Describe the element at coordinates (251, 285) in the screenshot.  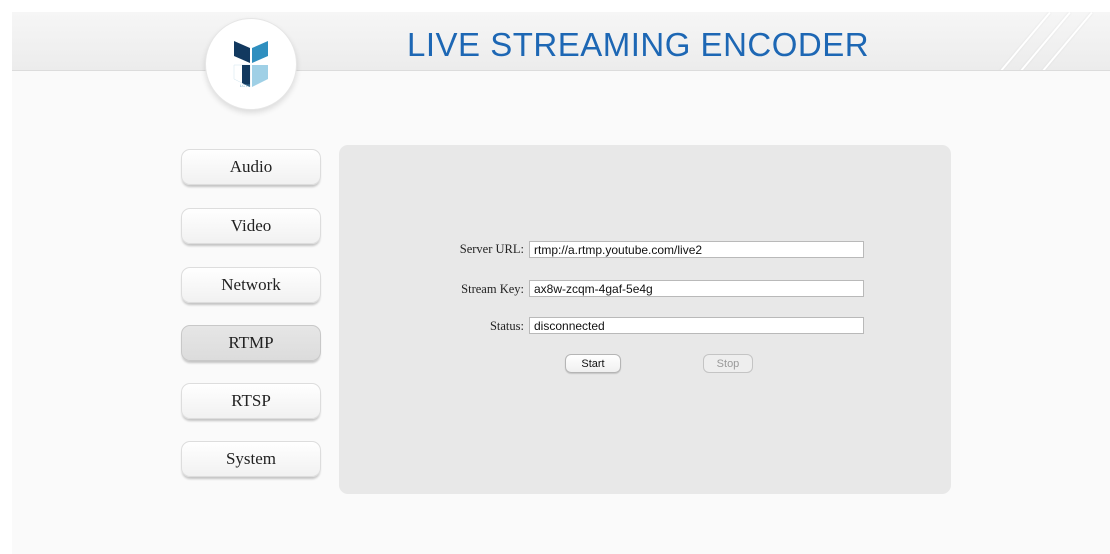
I see `nav-network-button: Network` at that location.